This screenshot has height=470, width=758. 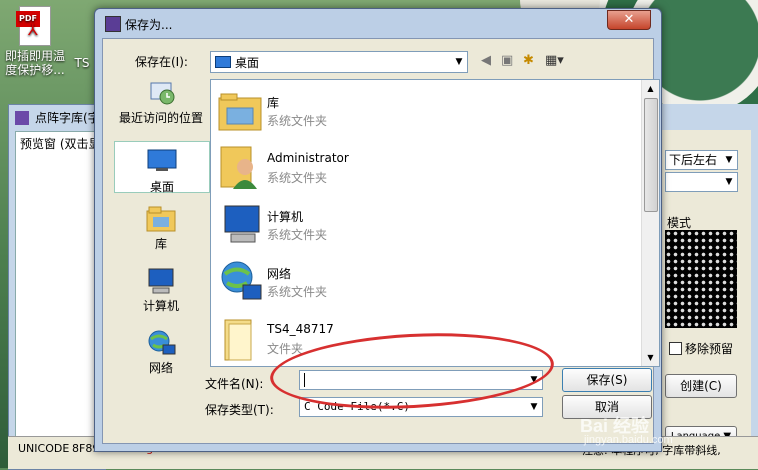 What do you see at coordinates (339, 62) in the screenshot?
I see `save-in-select: 桌面 ▼` at bounding box center [339, 62].